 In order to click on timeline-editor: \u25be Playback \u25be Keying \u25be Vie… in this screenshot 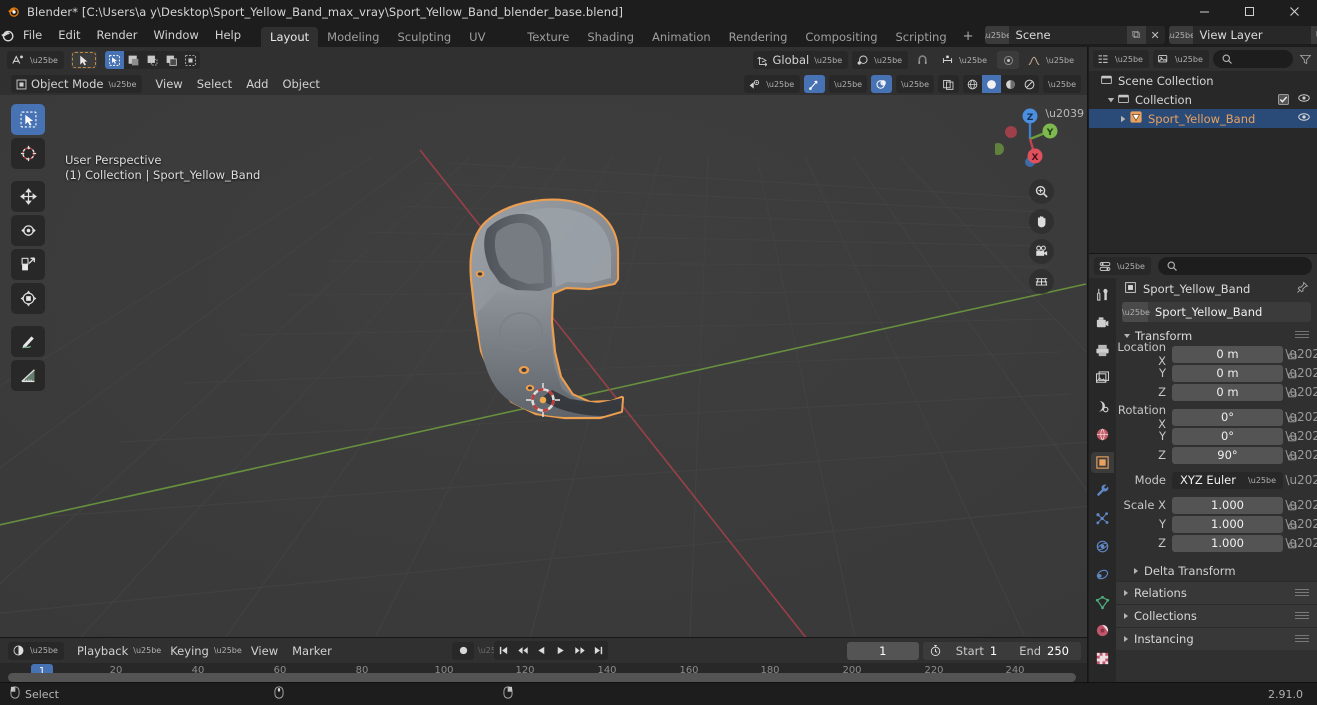, I will do `click(543, 660)`.